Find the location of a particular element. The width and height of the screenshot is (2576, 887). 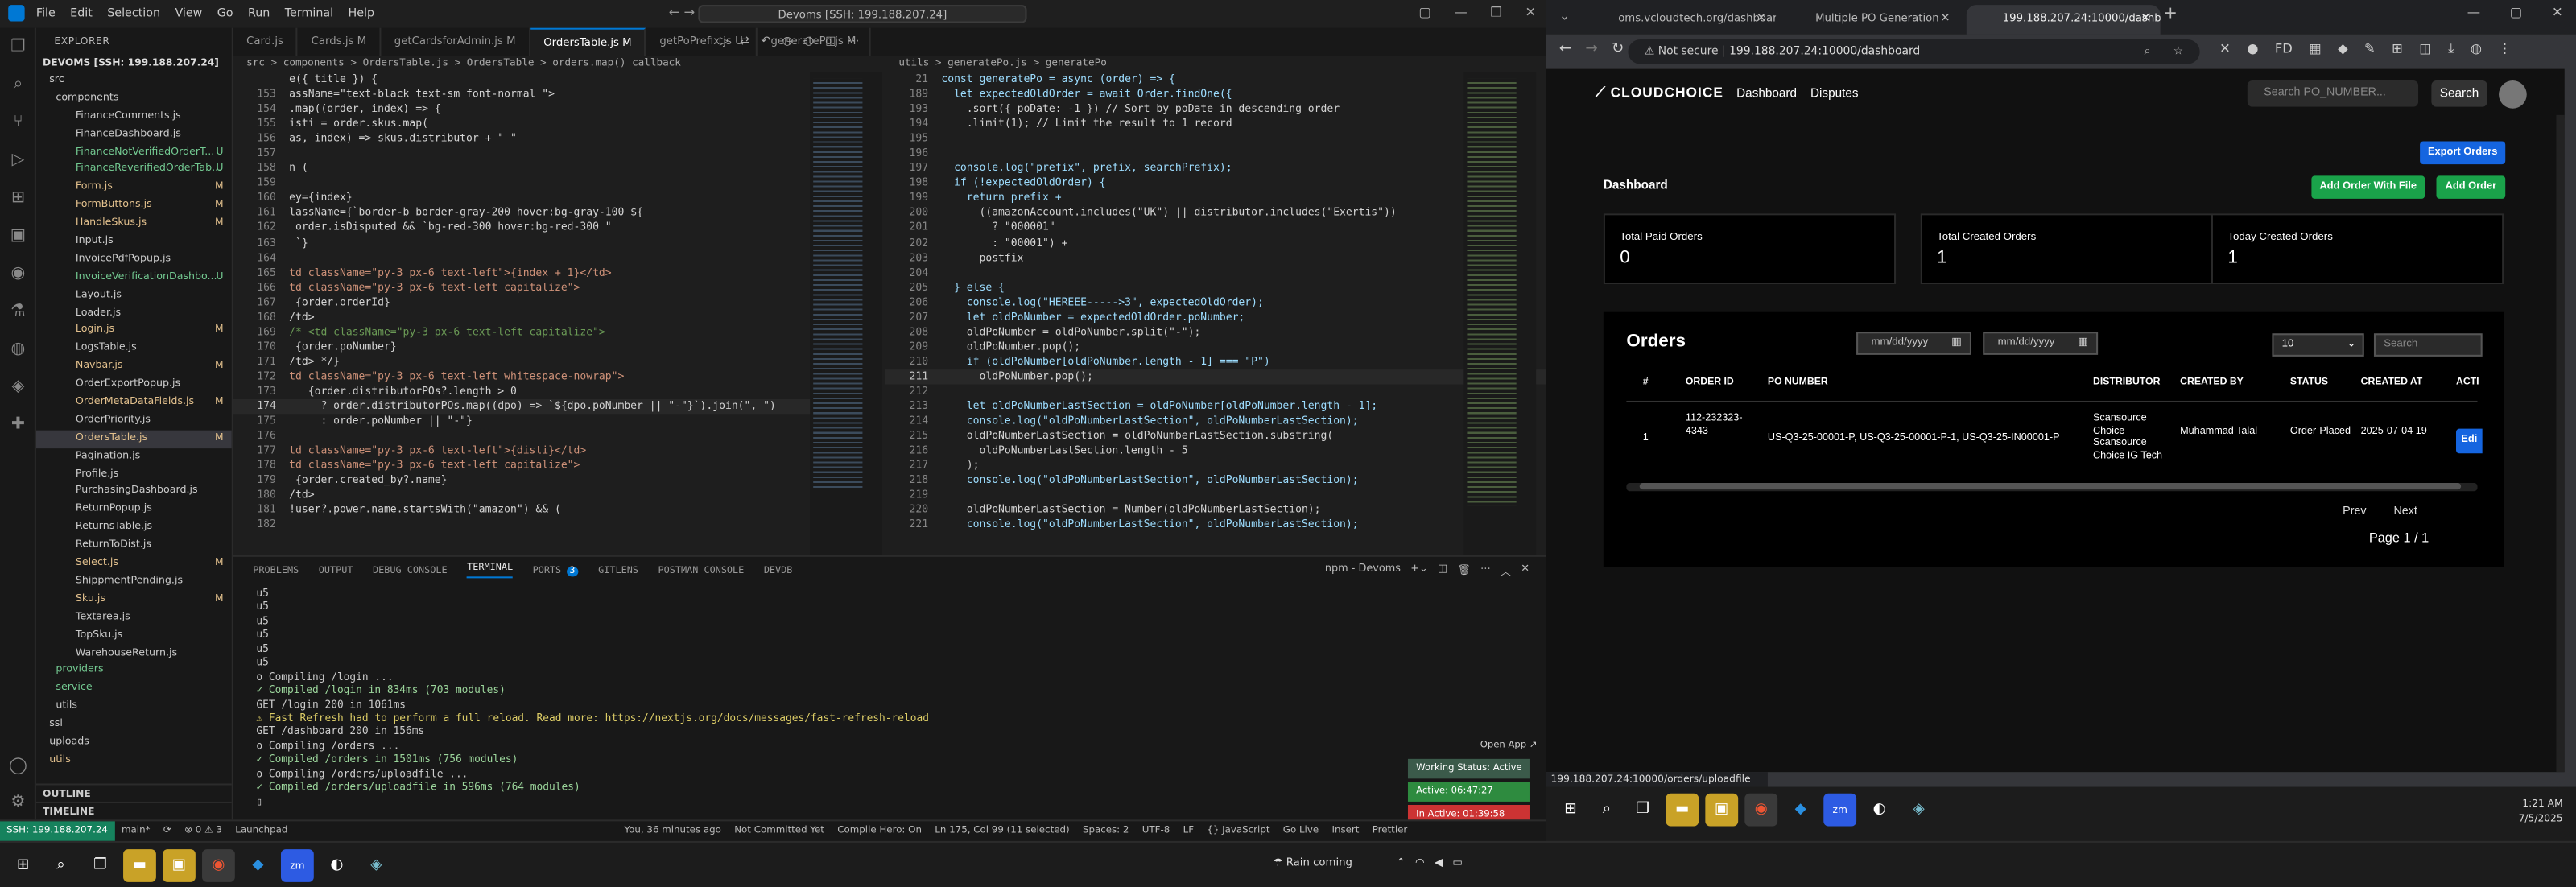

tree-item: ssl is located at coordinates (134, 725).